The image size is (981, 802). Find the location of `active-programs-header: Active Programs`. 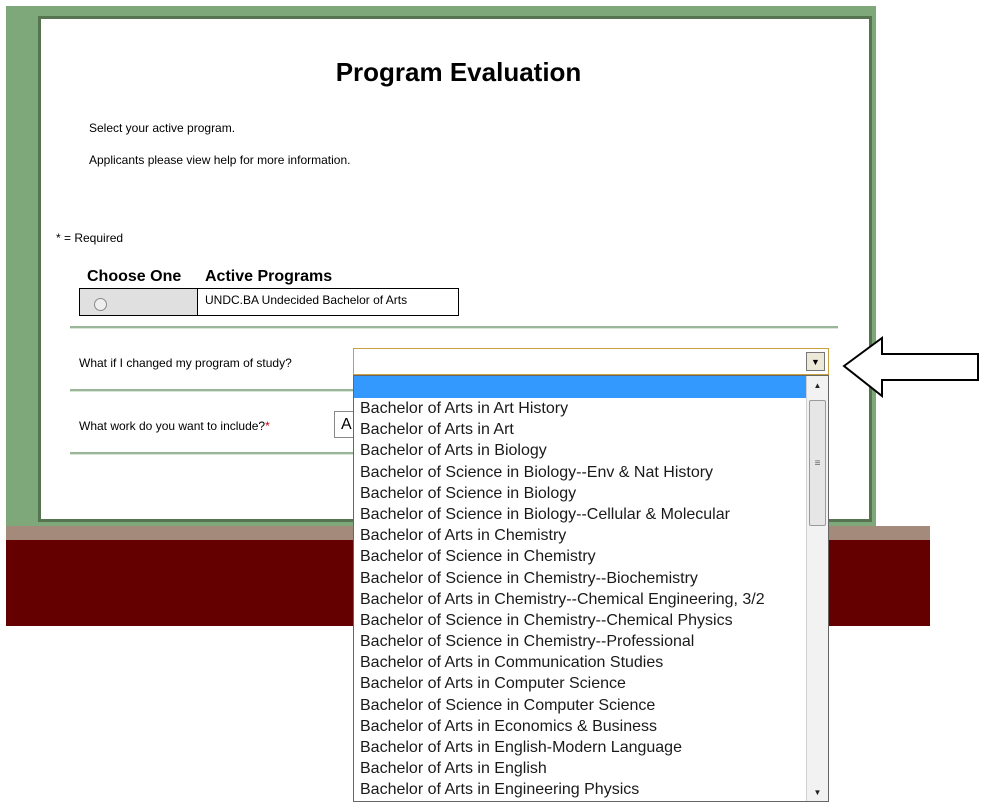

active-programs-header: Active Programs is located at coordinates (269, 276).